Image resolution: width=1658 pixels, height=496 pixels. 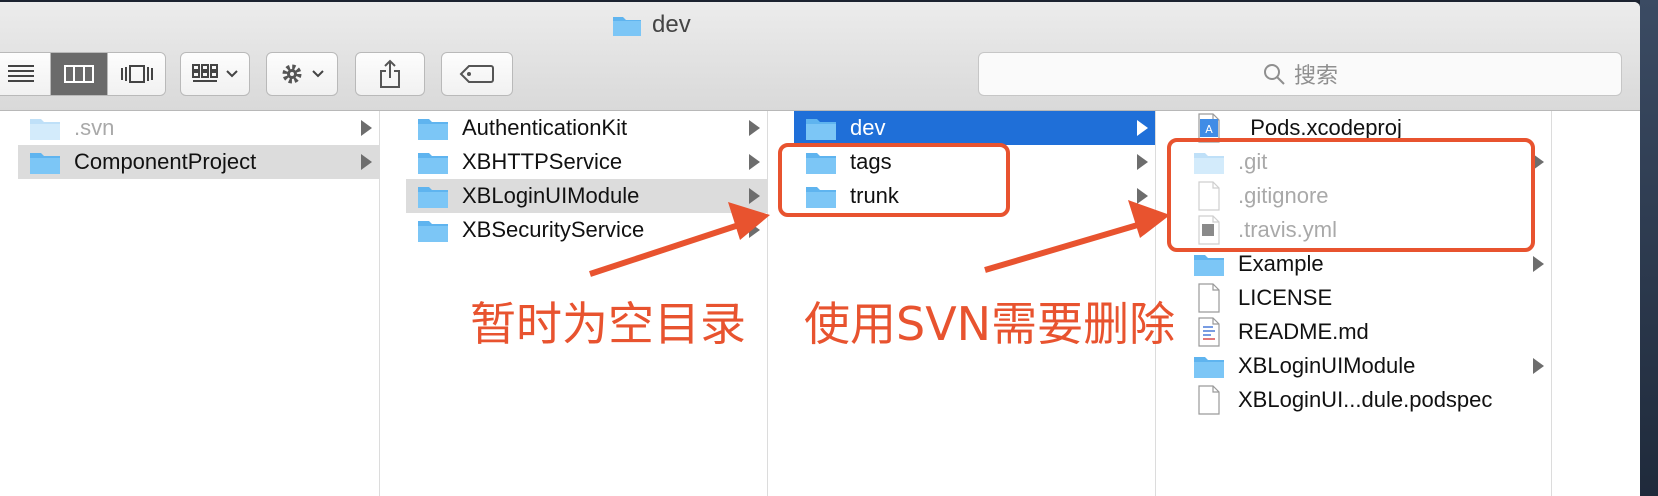 I want to click on list-item: .git, so click(x=1366, y=162).